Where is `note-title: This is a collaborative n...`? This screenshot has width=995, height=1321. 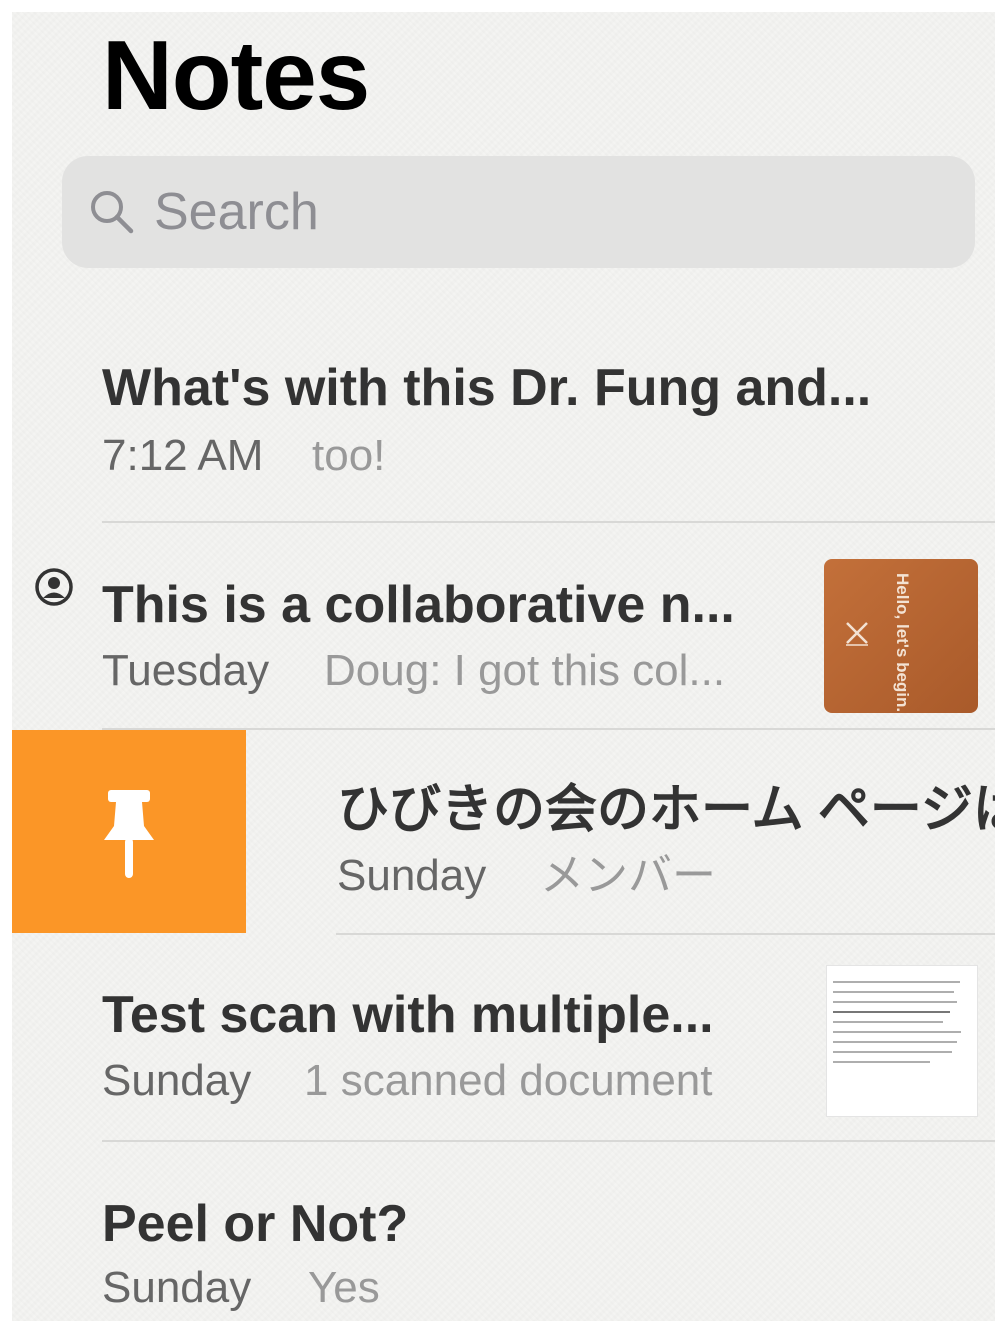 note-title: This is a collaborative n... is located at coordinates (418, 605).